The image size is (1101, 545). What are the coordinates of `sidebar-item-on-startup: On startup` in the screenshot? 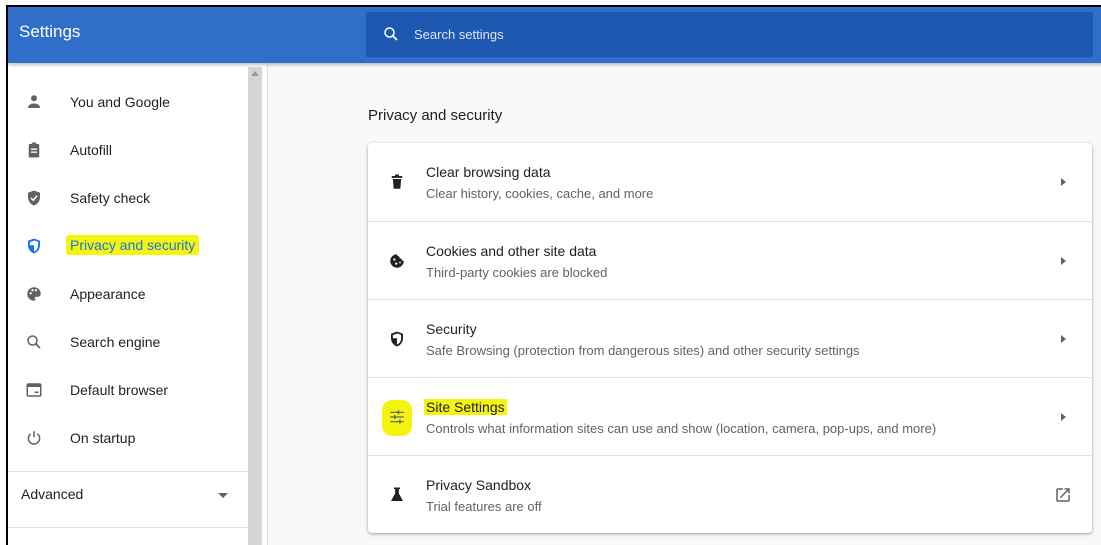 It's located at (133, 439).